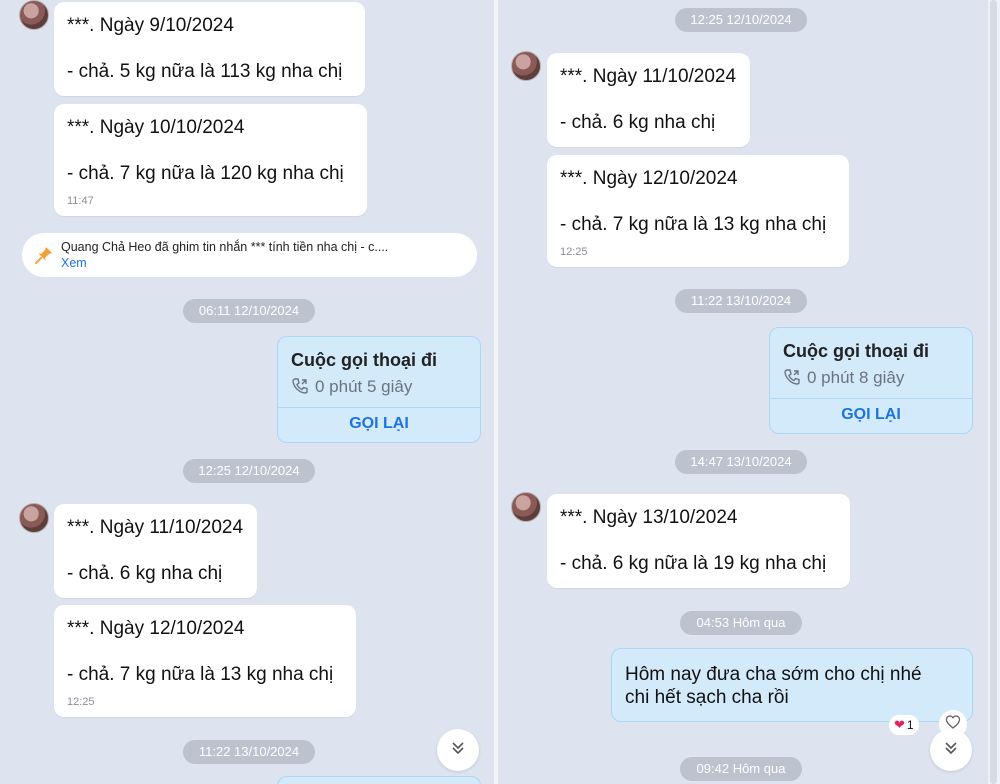 Image resolution: width=1000 pixels, height=784 pixels. What do you see at coordinates (44, 255) in the screenshot?
I see `pin-icon` at bounding box center [44, 255].